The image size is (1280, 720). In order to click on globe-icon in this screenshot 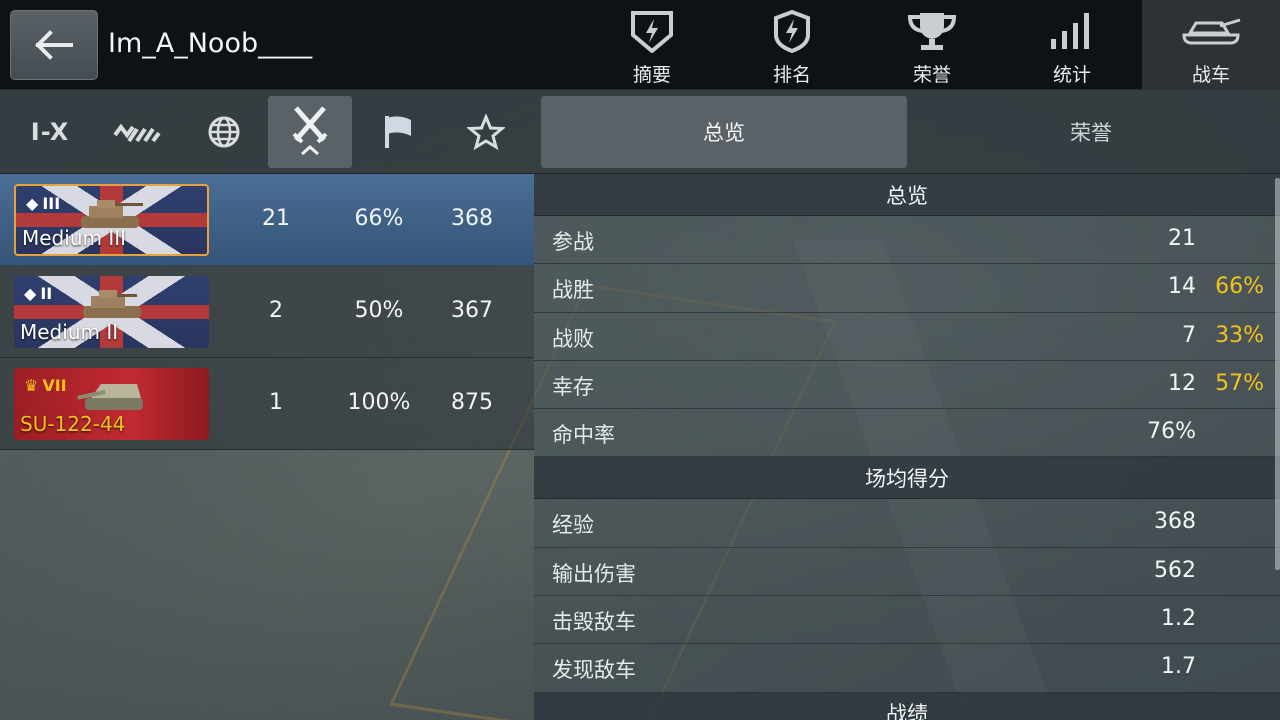, I will do `click(224, 132)`.